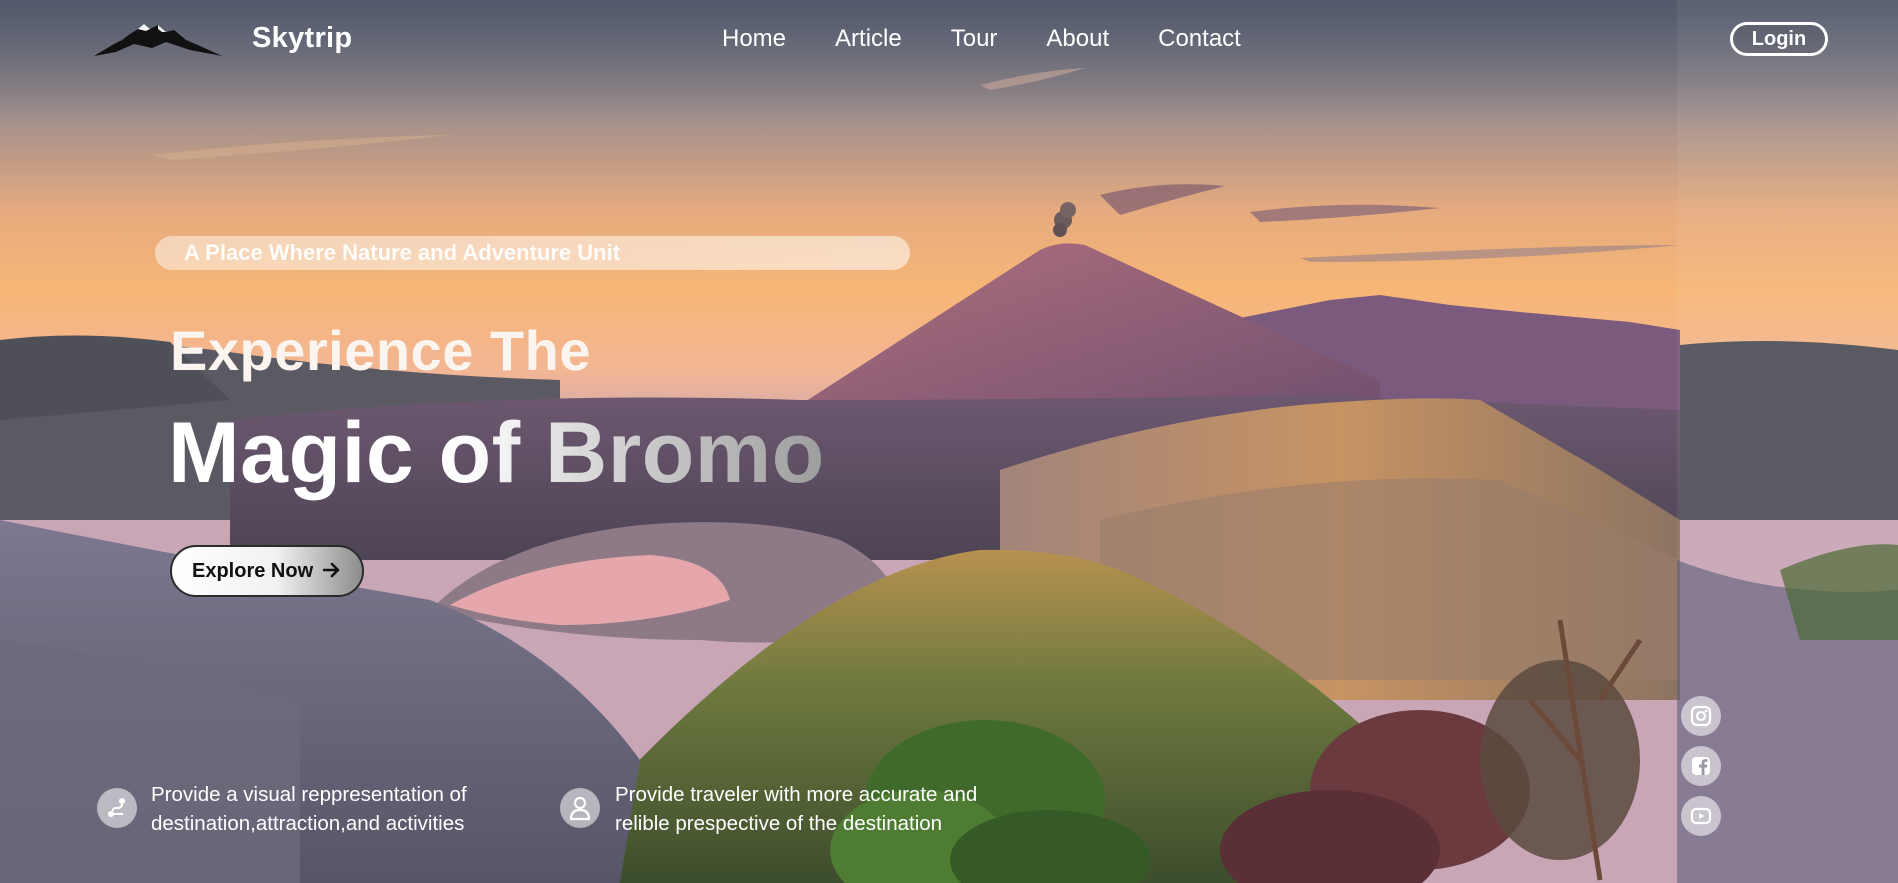  Describe the element at coordinates (158, 41) in the screenshot. I see `mountain-logo-icon` at that location.